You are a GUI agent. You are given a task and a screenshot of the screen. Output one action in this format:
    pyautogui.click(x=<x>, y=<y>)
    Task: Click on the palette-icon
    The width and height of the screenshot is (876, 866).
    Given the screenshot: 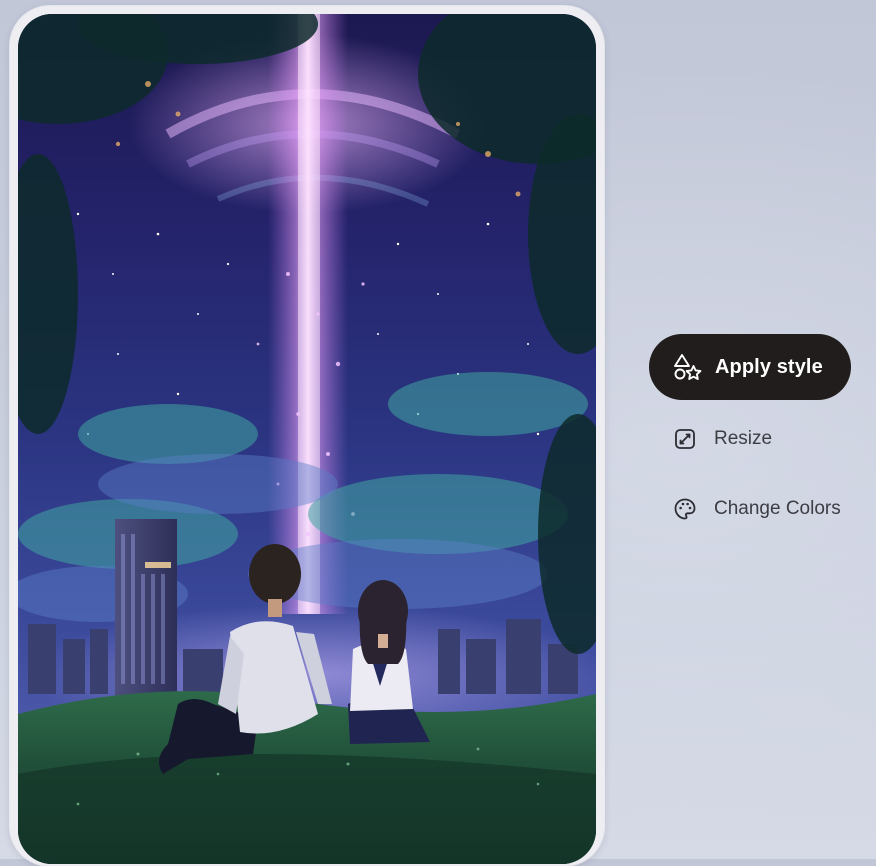 What is the action you would take?
    pyautogui.click(x=685, y=509)
    